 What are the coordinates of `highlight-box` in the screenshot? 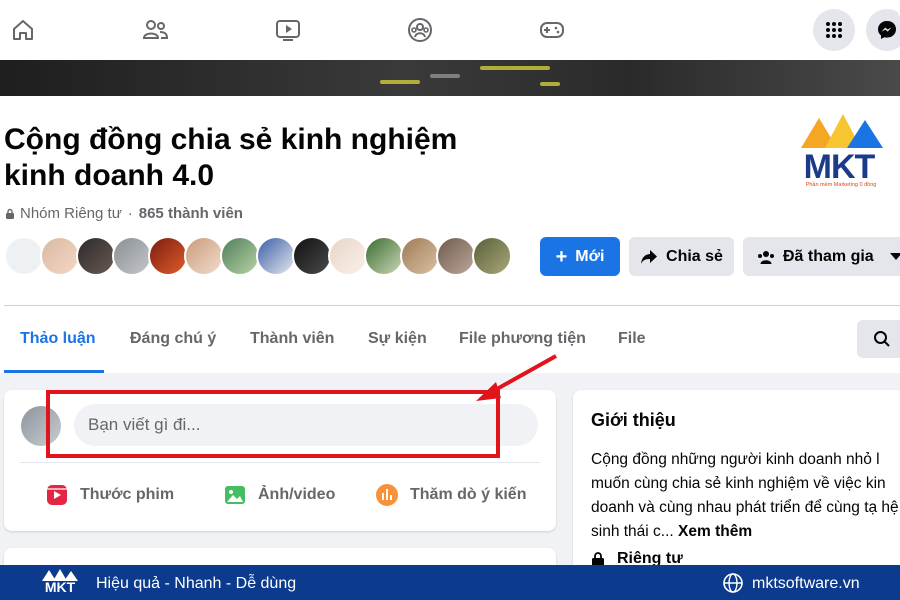 It's located at (273, 424).